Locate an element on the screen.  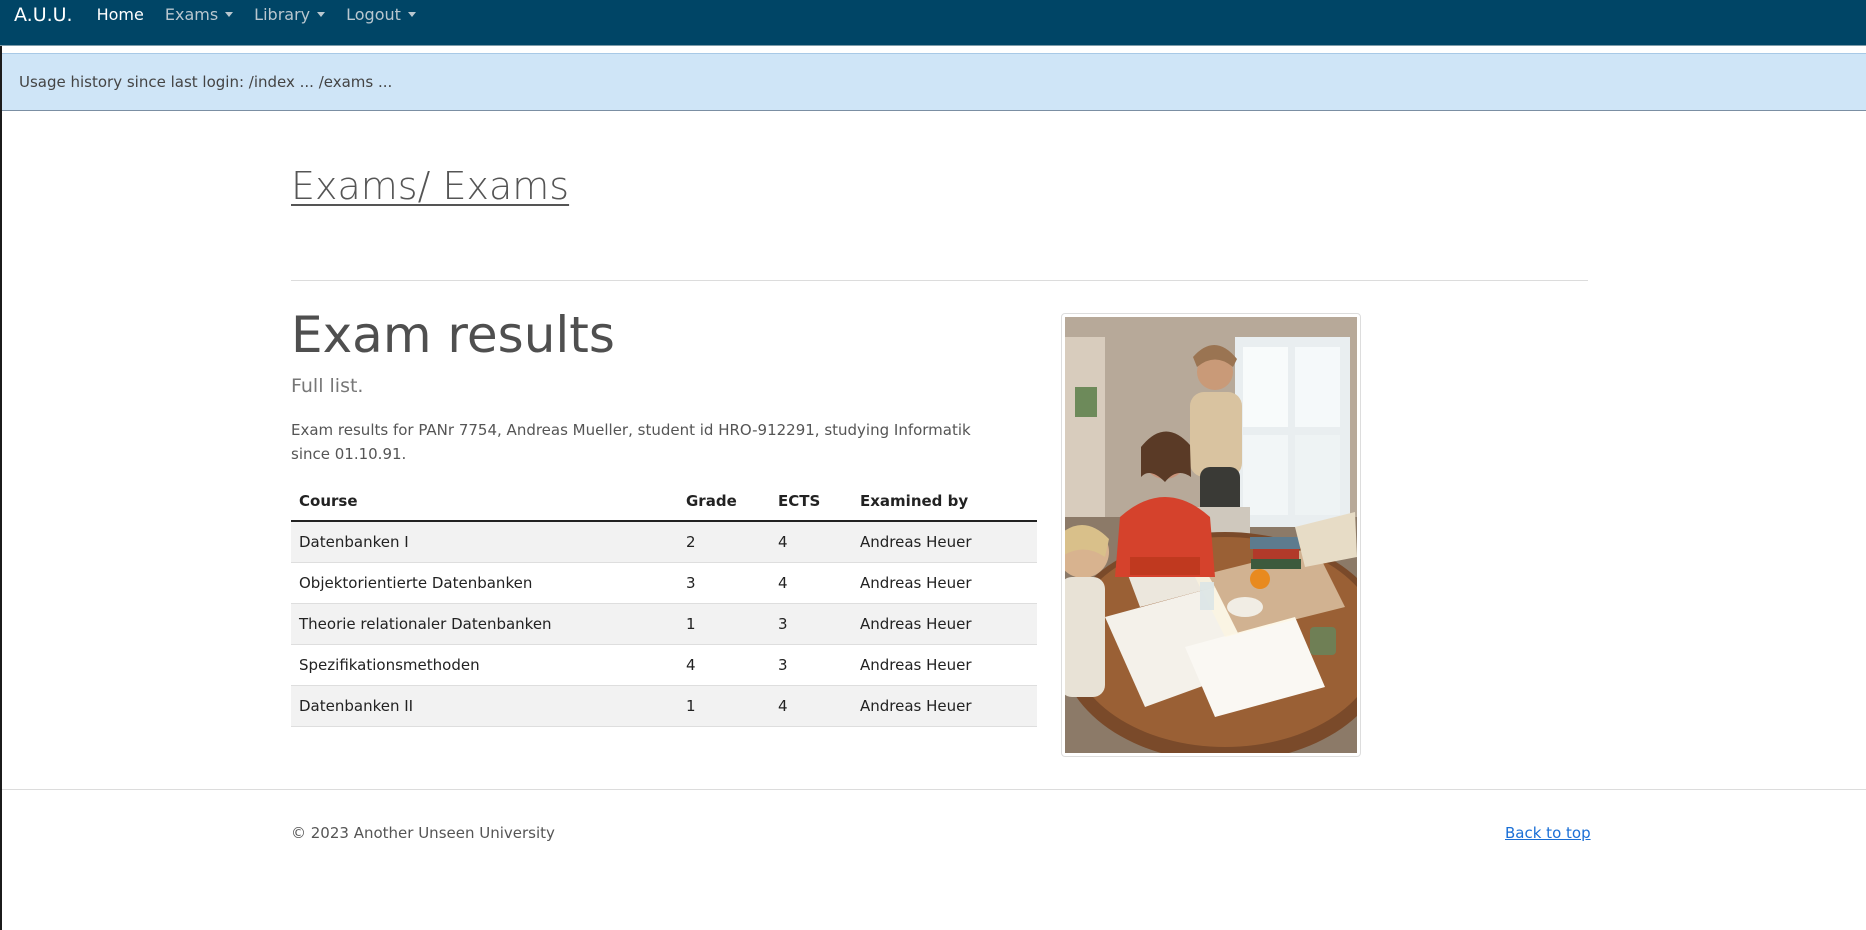
exam-results-heading: Exam results is located at coordinates (453, 335).